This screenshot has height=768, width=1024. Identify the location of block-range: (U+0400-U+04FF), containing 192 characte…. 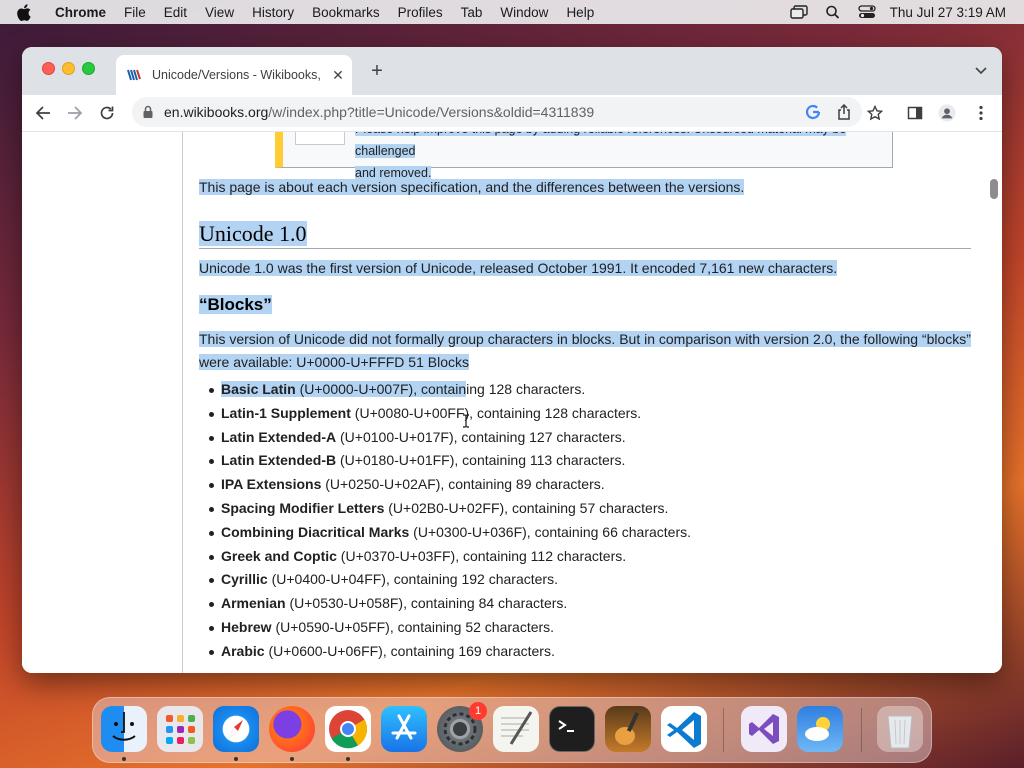
(412, 579).